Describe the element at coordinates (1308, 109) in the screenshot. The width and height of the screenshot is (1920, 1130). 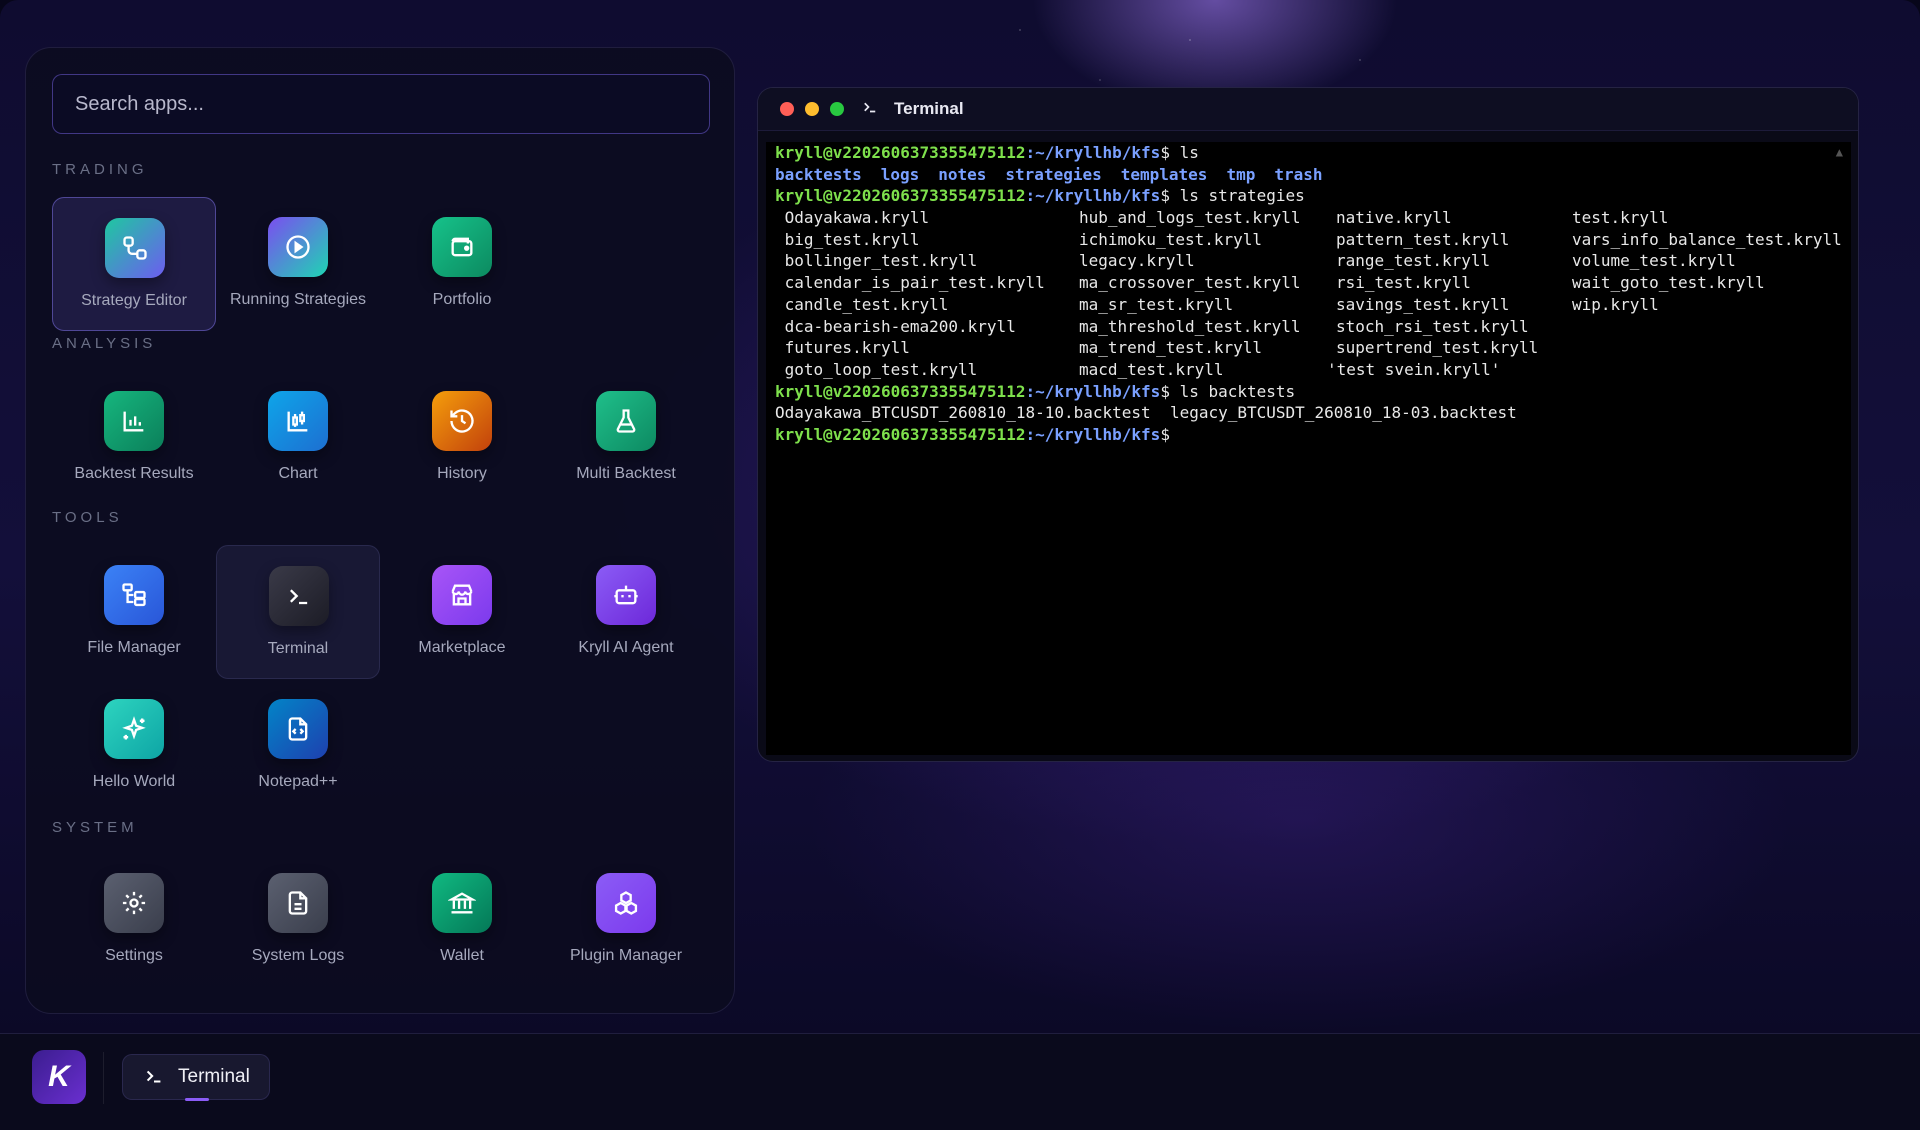
I see `terminal-titlebar: Terminal` at that location.